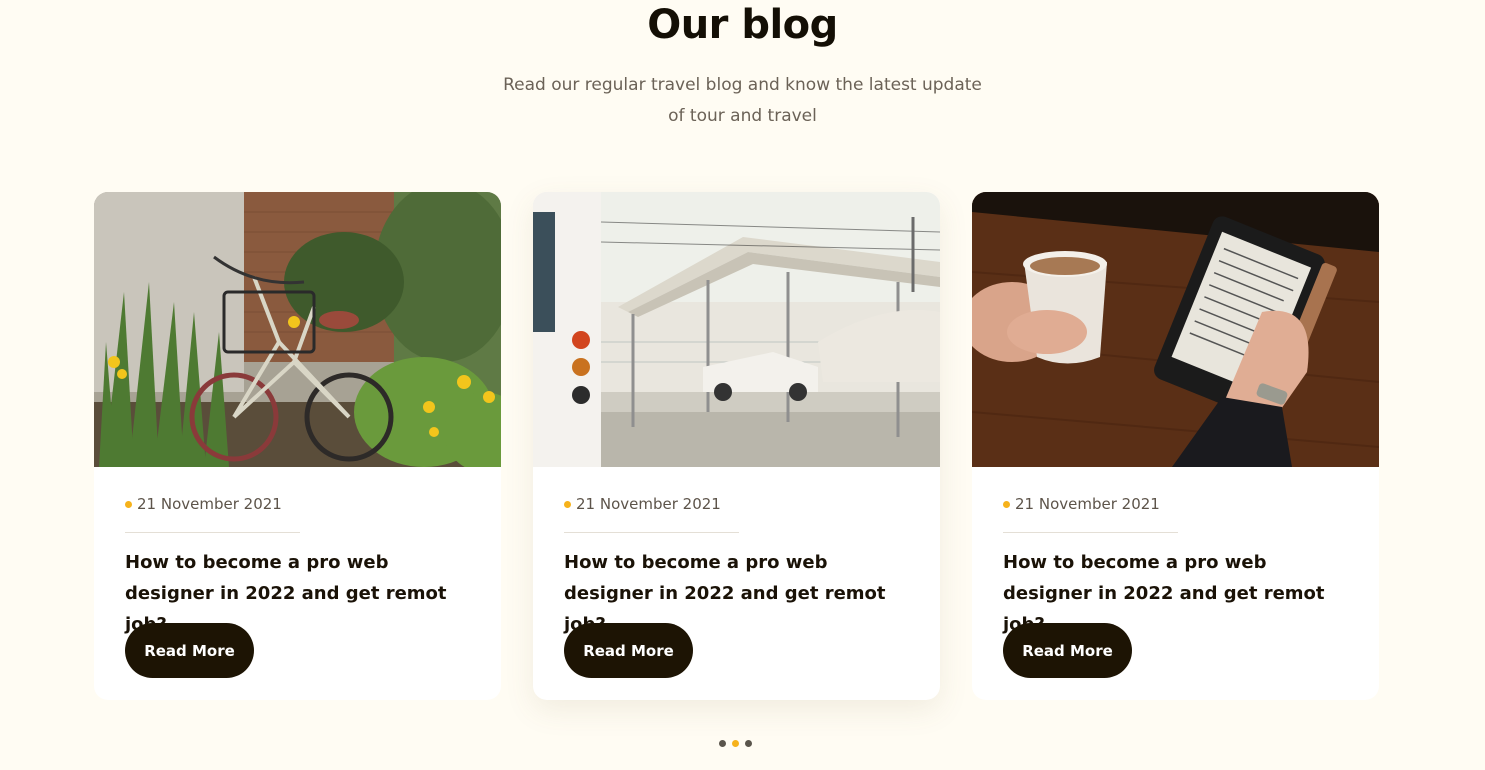  I want to click on pagination-dot-active, so click(735, 743).